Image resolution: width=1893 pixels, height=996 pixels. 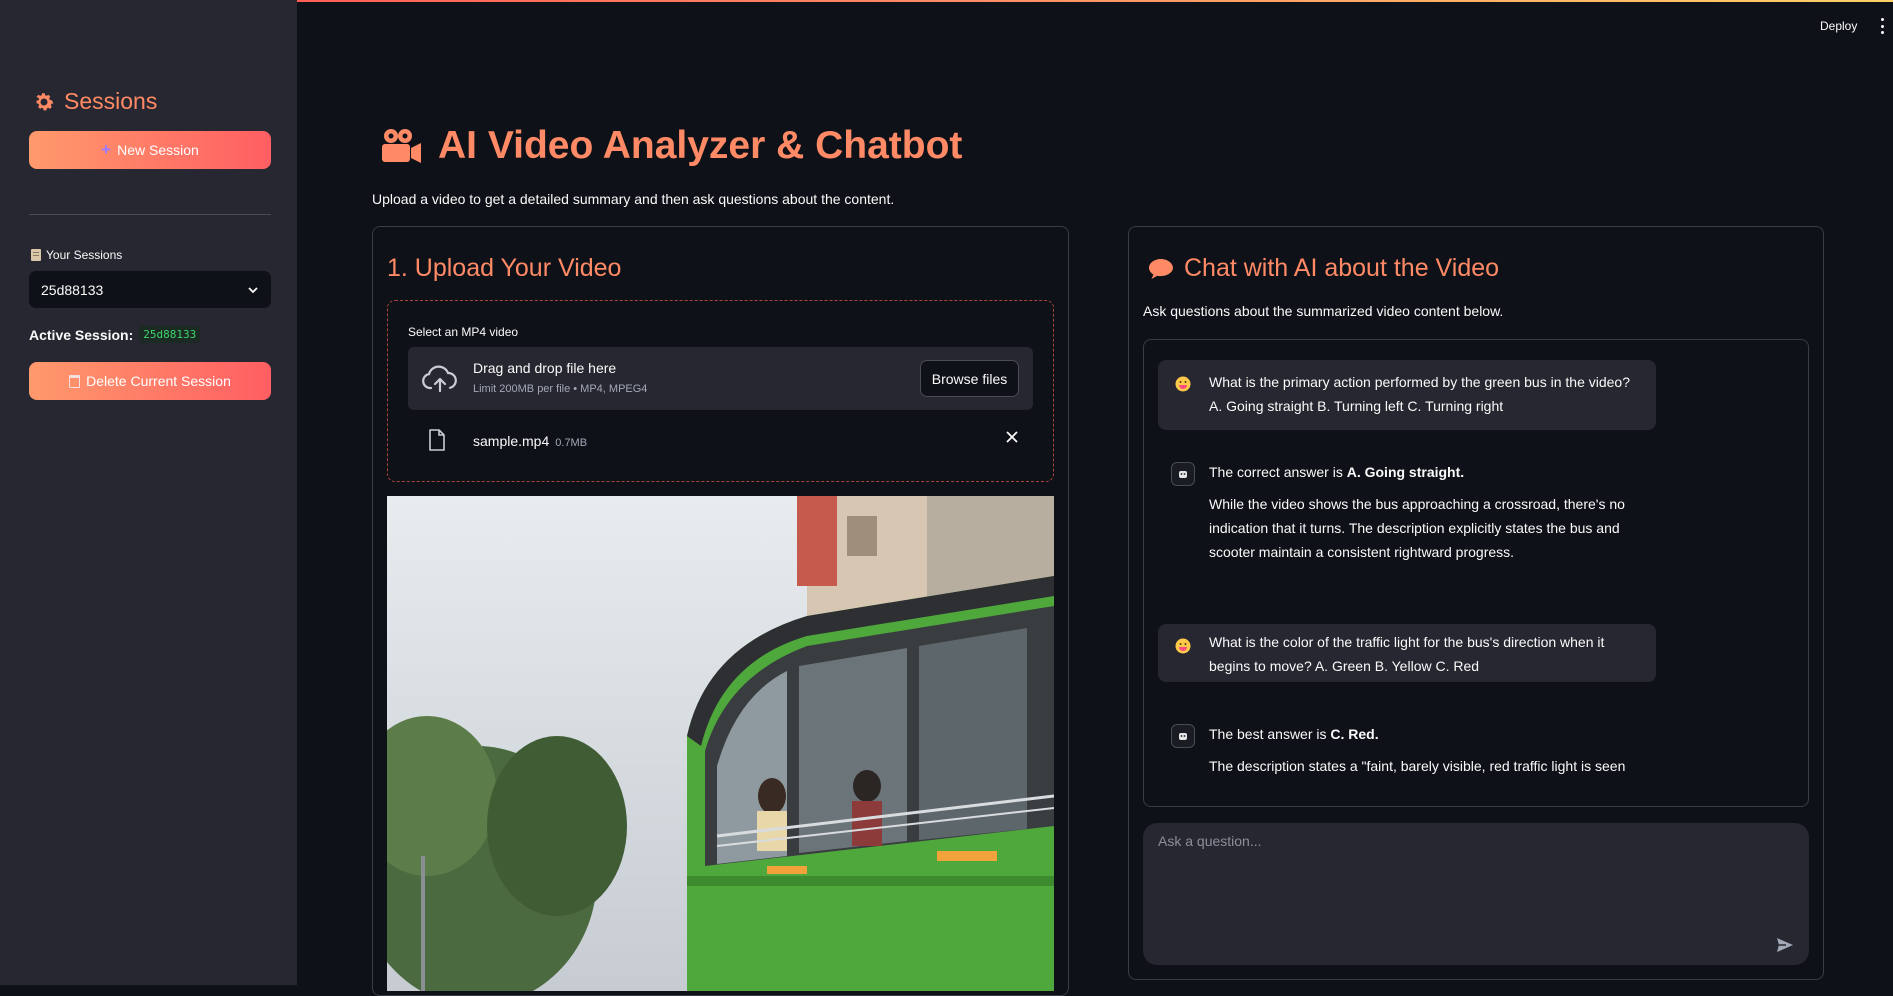 I want to click on session-select-value: 25d88133, so click(x=72, y=289).